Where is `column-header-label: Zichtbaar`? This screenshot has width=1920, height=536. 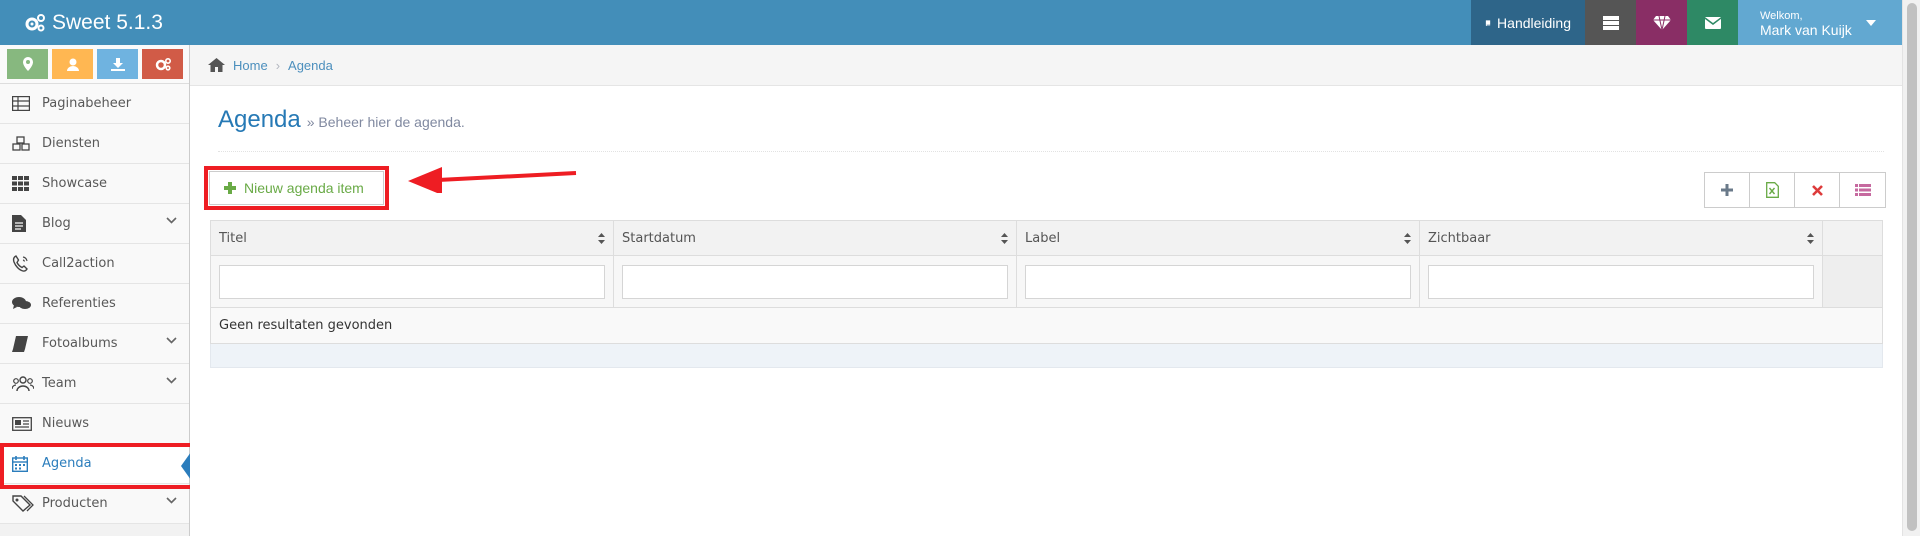
column-header-label: Zichtbaar is located at coordinates (1459, 238).